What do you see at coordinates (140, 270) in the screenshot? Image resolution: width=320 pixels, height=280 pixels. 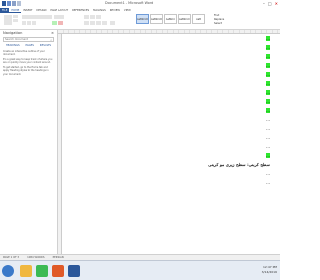 I see `taskbar: 12:47 PM 3/14/2016` at bounding box center [140, 270].